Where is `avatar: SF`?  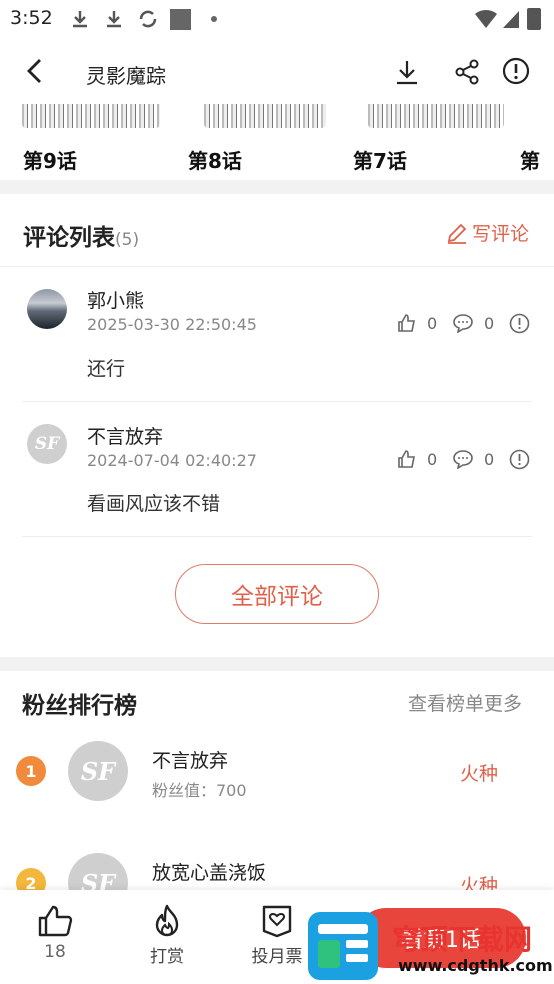
avatar: SF is located at coordinates (47, 444).